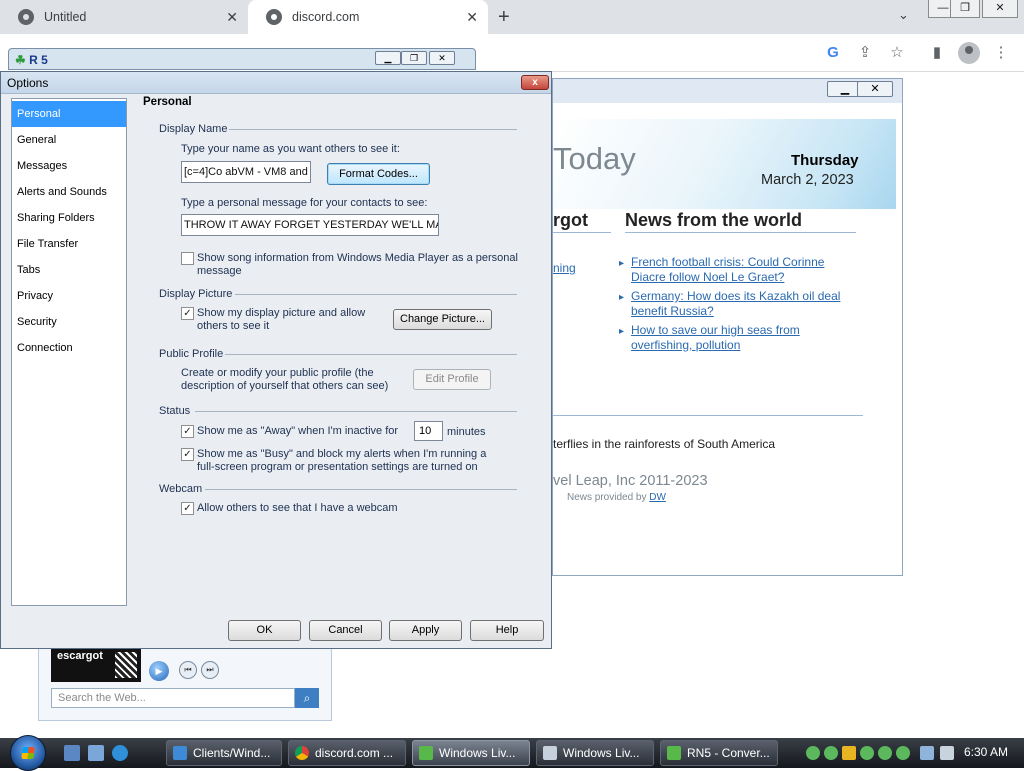  Describe the element at coordinates (242, 59) in the screenshot. I see `messenger-window-titlebar: ☘ R 5 ▁ ❐ ✕` at that location.